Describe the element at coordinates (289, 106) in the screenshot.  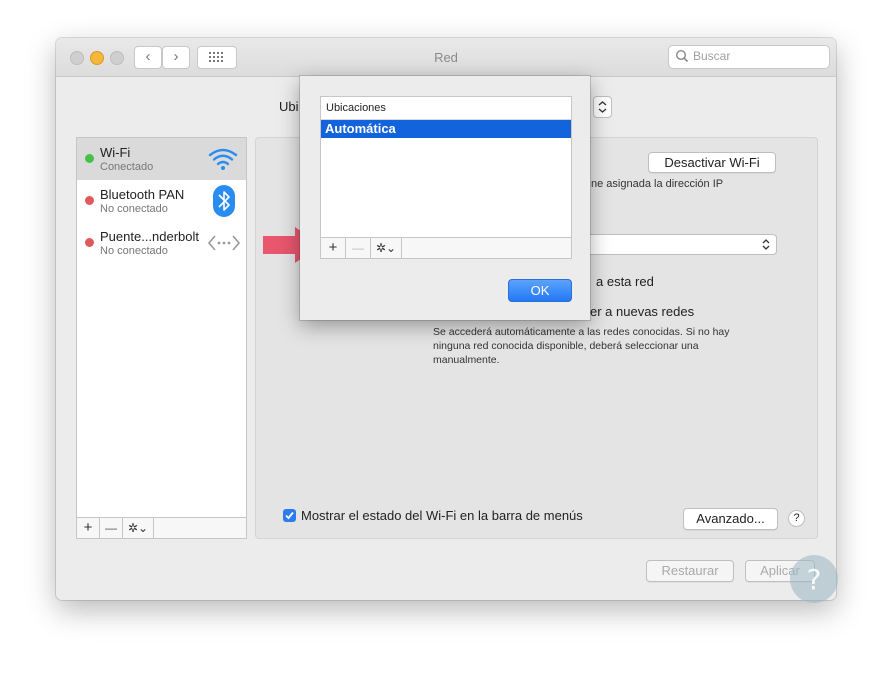
I see `location-label: Ubi` at that location.